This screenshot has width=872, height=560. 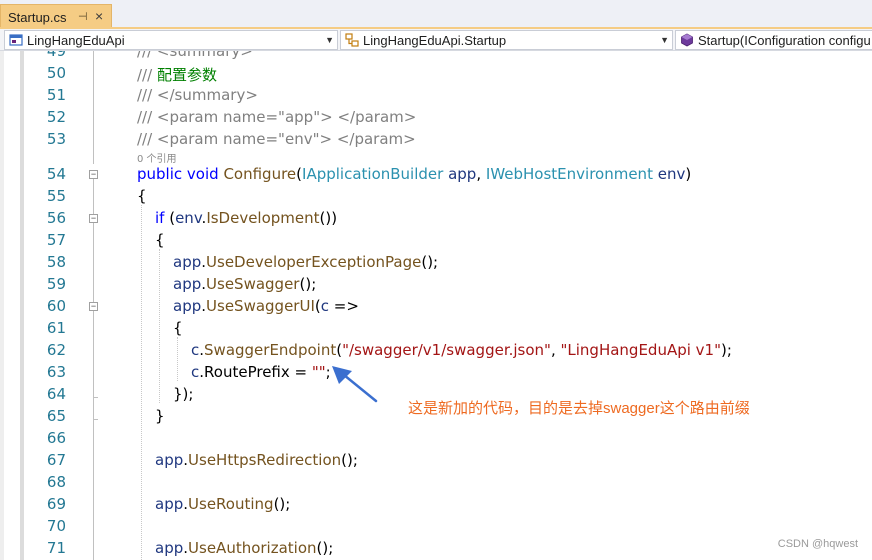 I want to click on class-label: LingHangEduApi.Startup, so click(x=435, y=40).